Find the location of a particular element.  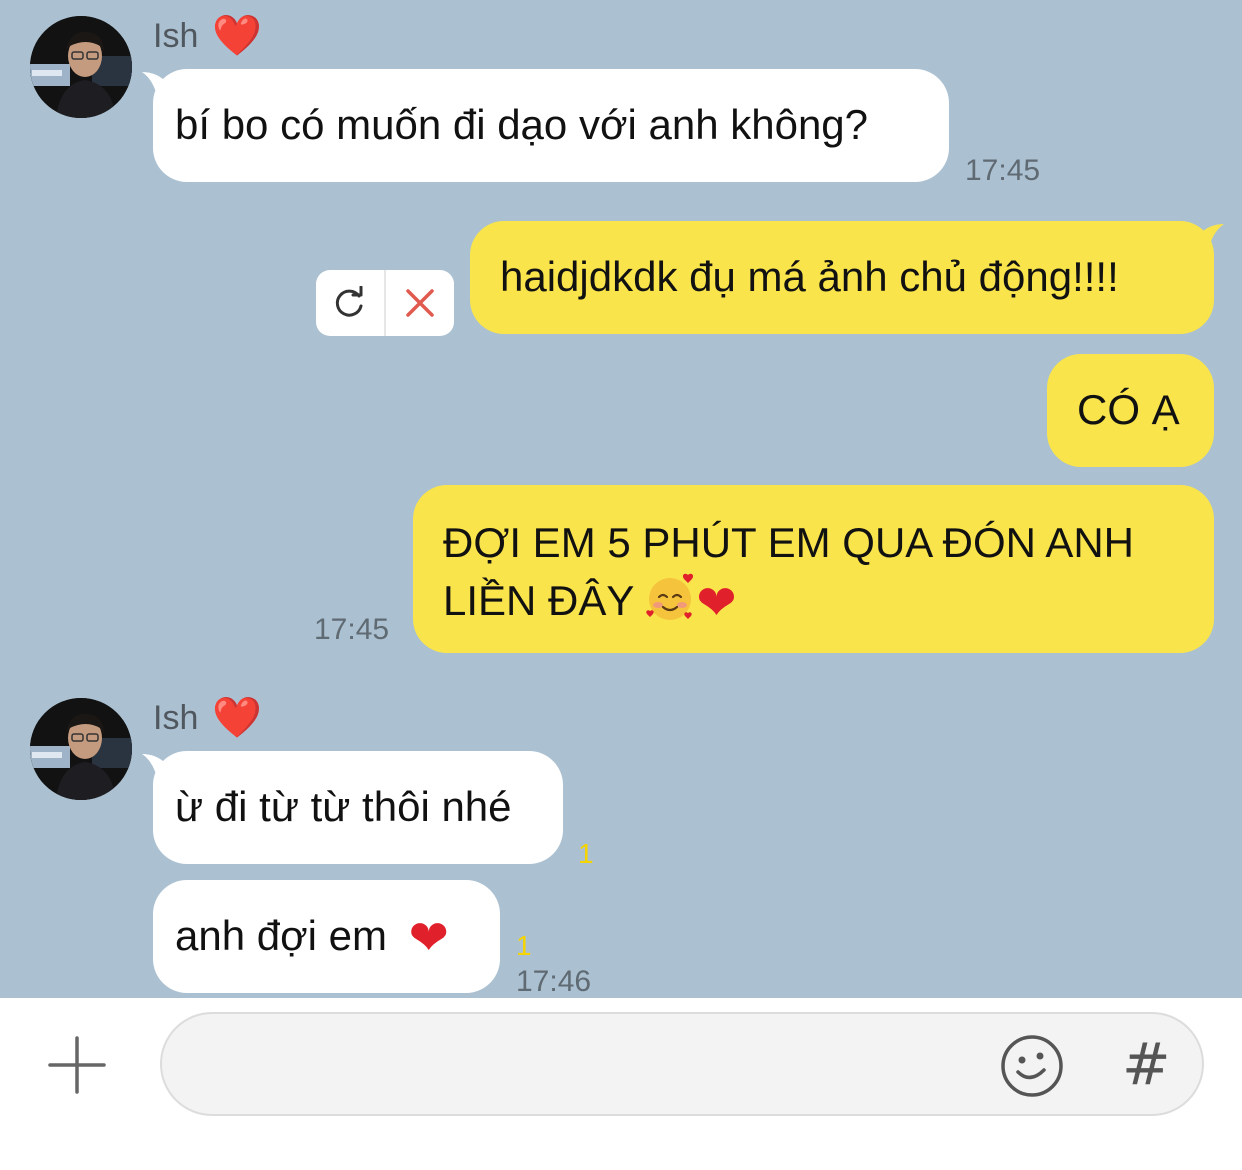

message-time: 17:46 is located at coordinates (554, 981).